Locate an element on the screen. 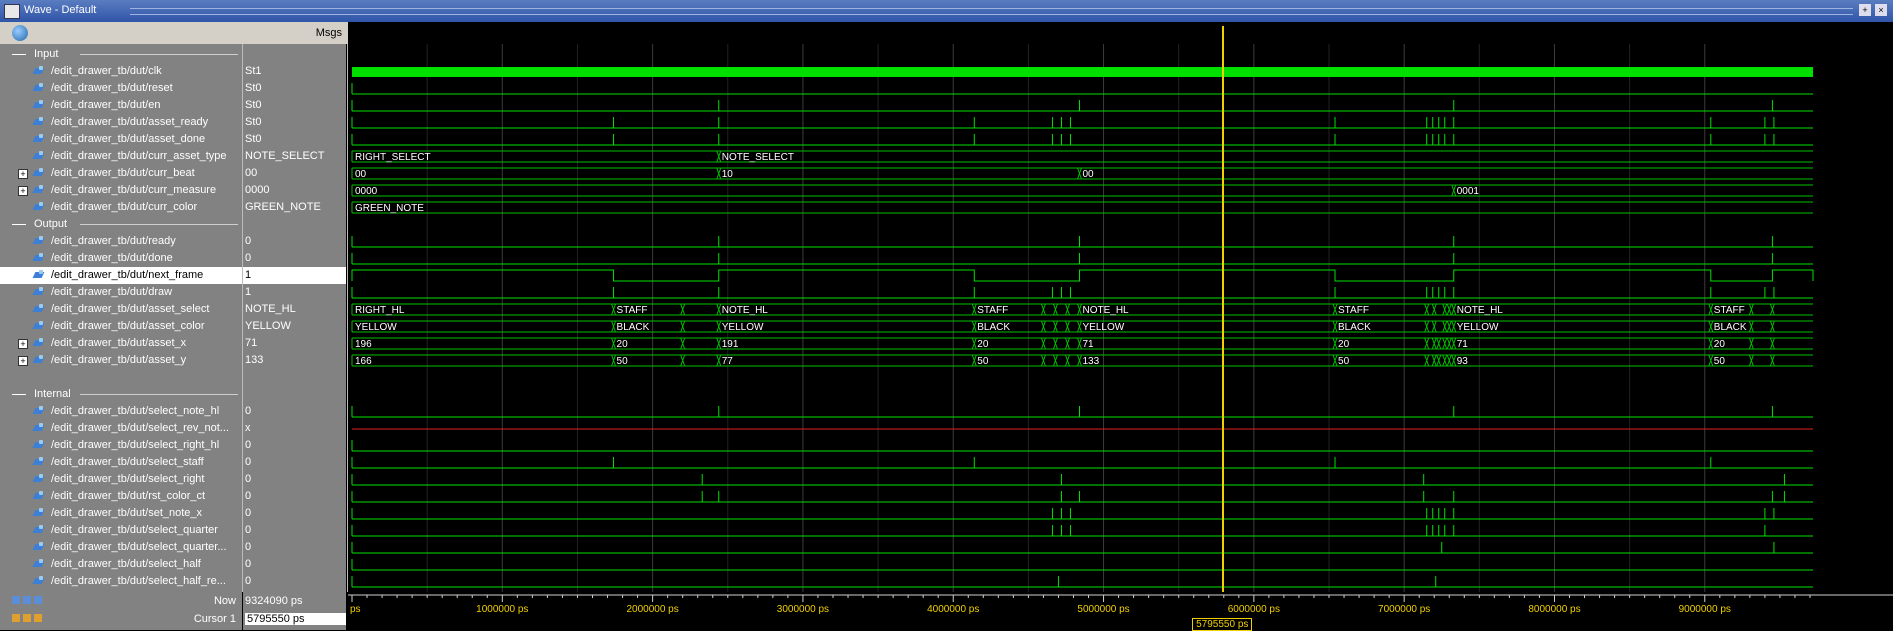 The height and width of the screenshot is (631, 1893). signal-row: /edit_drawer_tb/dut/next_frame is located at coordinates (121, 275).